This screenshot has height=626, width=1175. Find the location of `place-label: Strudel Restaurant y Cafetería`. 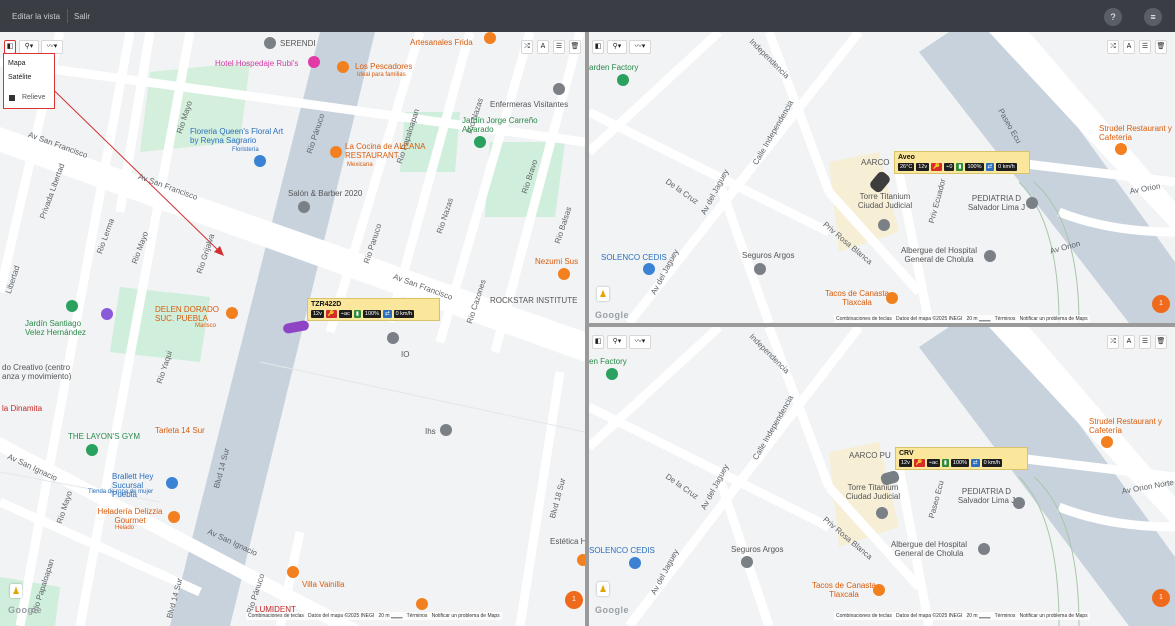

place-label: Strudel Restaurant y Cafetería is located at coordinates (1129, 426).